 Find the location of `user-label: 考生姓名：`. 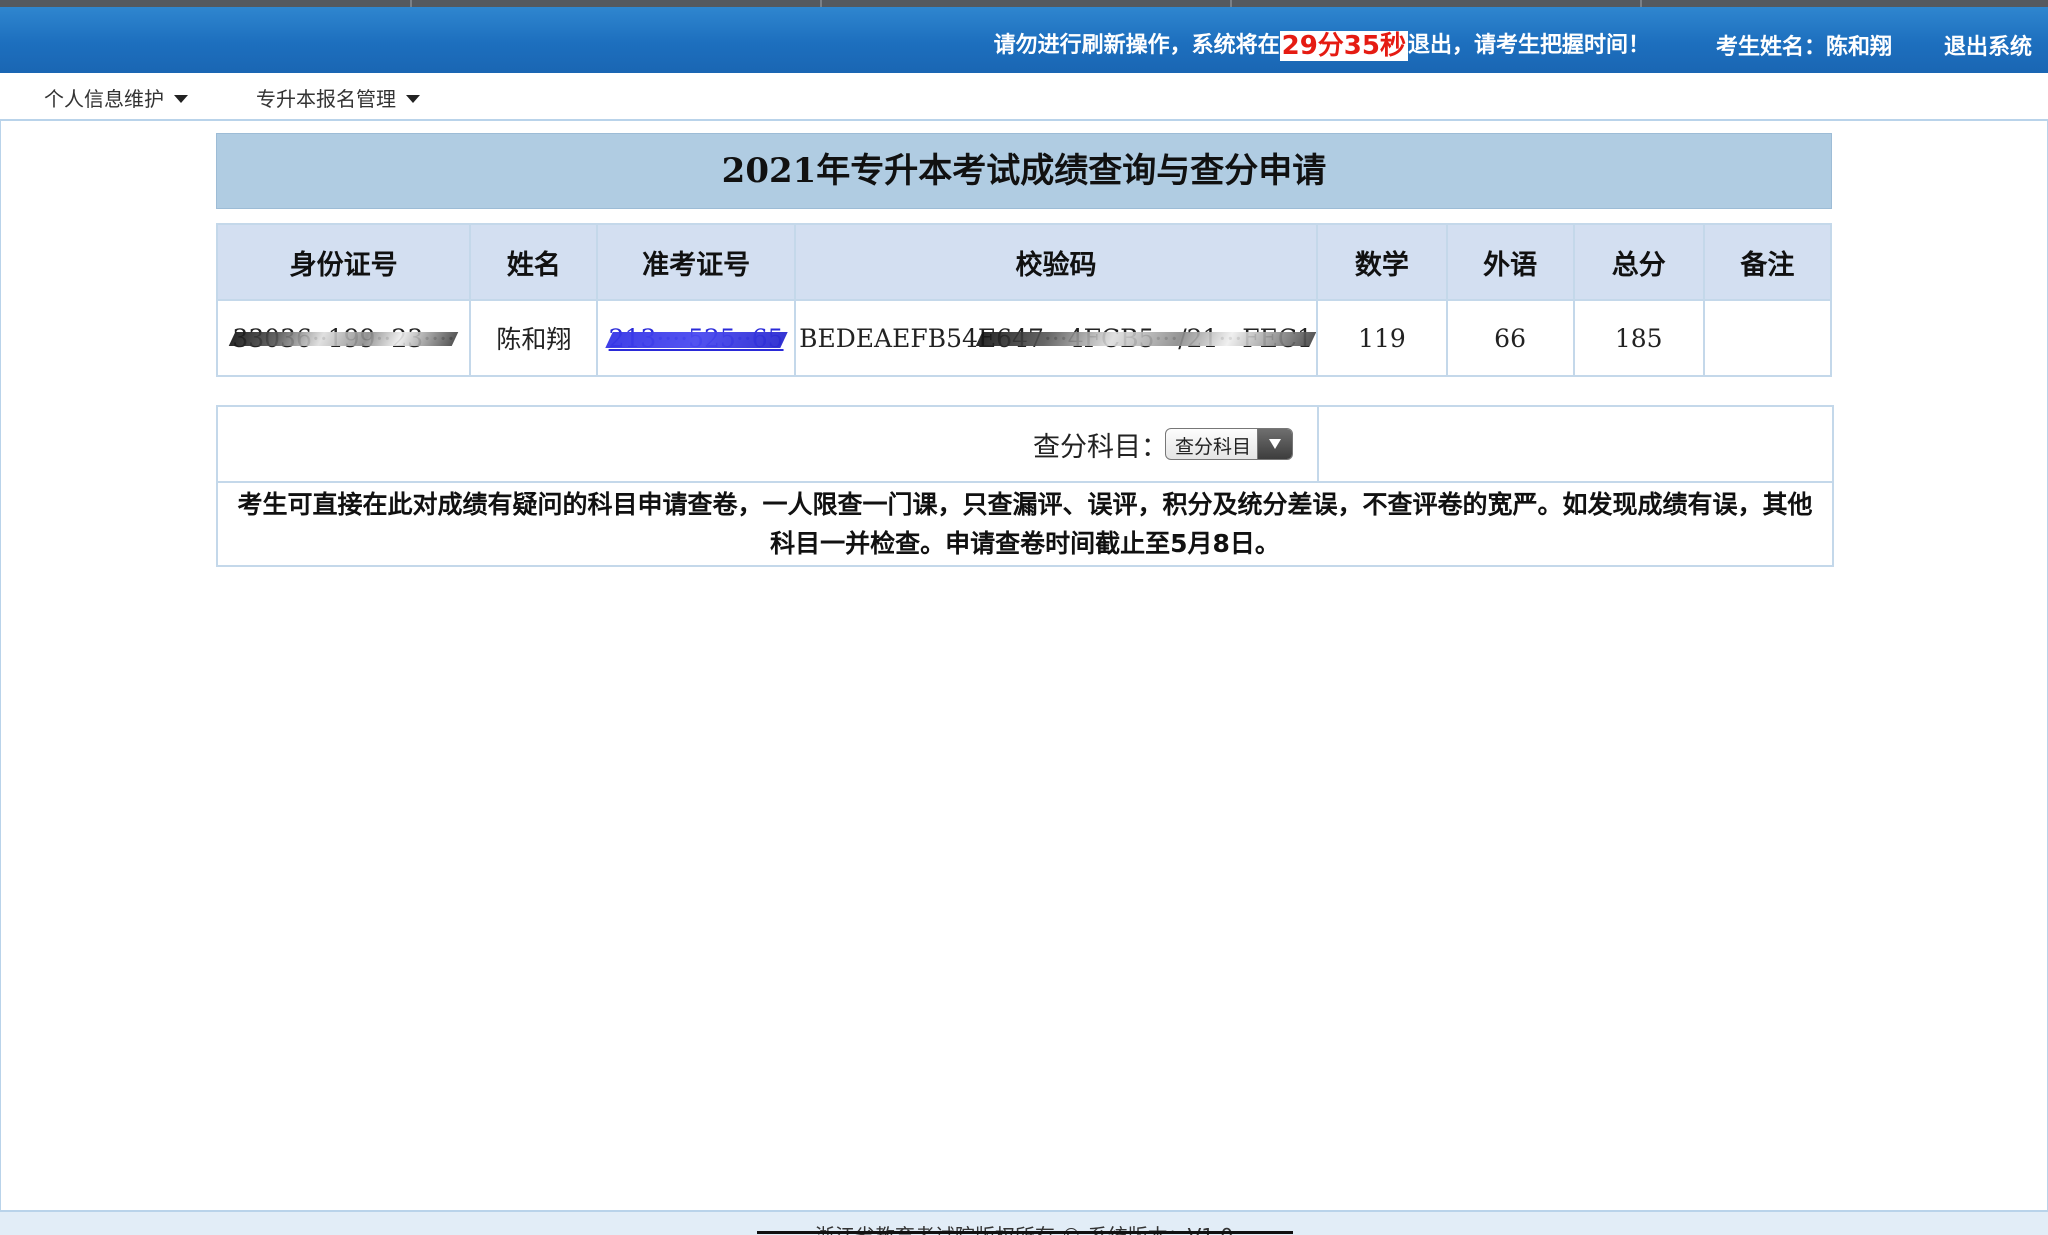

user-label: 考生姓名： is located at coordinates (1770, 47).